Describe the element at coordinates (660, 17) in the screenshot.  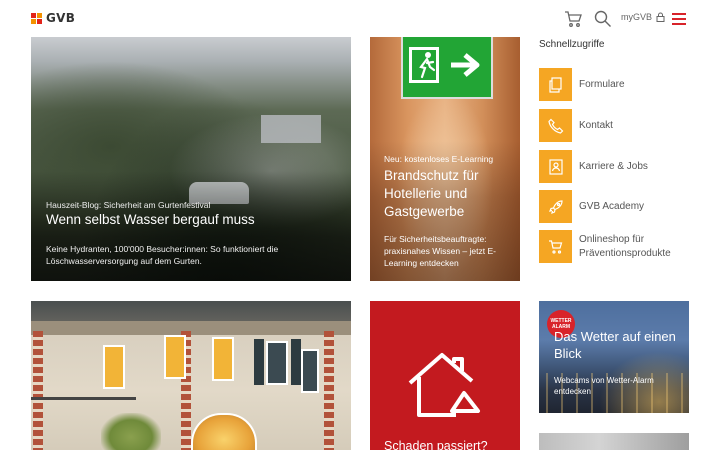
I see `lock-icon` at that location.